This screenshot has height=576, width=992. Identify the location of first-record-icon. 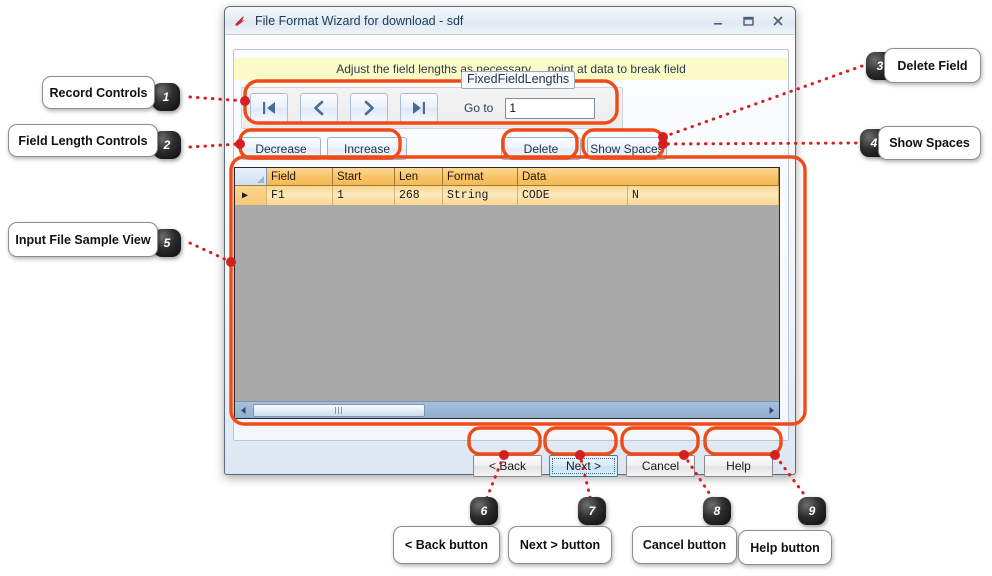
(269, 108).